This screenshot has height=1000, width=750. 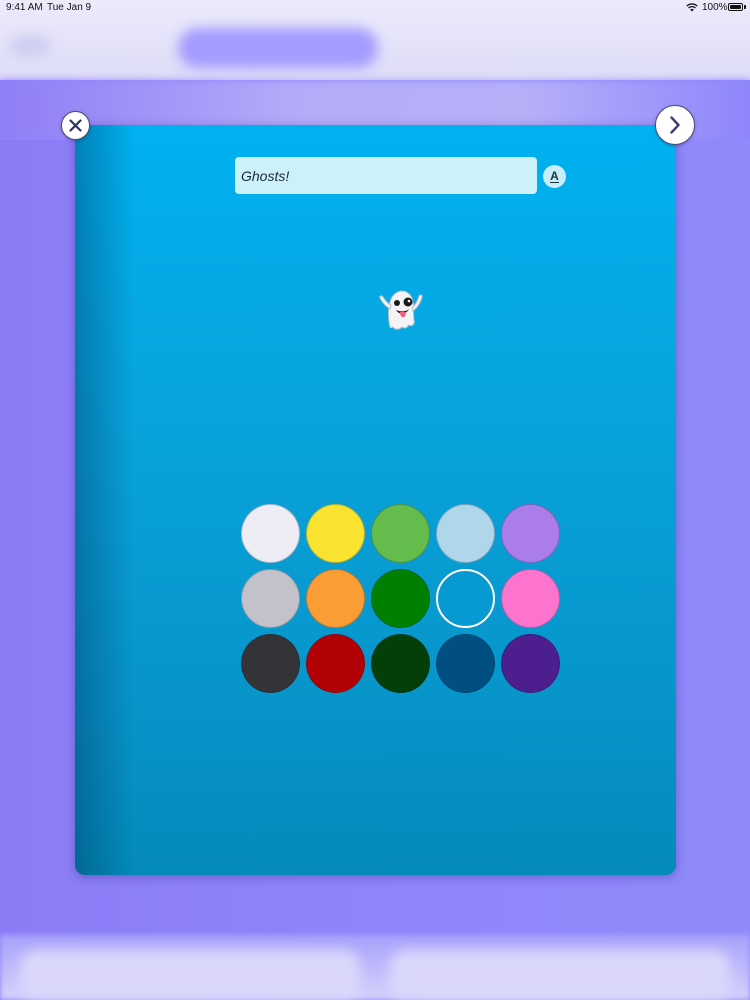 I want to click on ghost-icon, so click(x=401, y=310).